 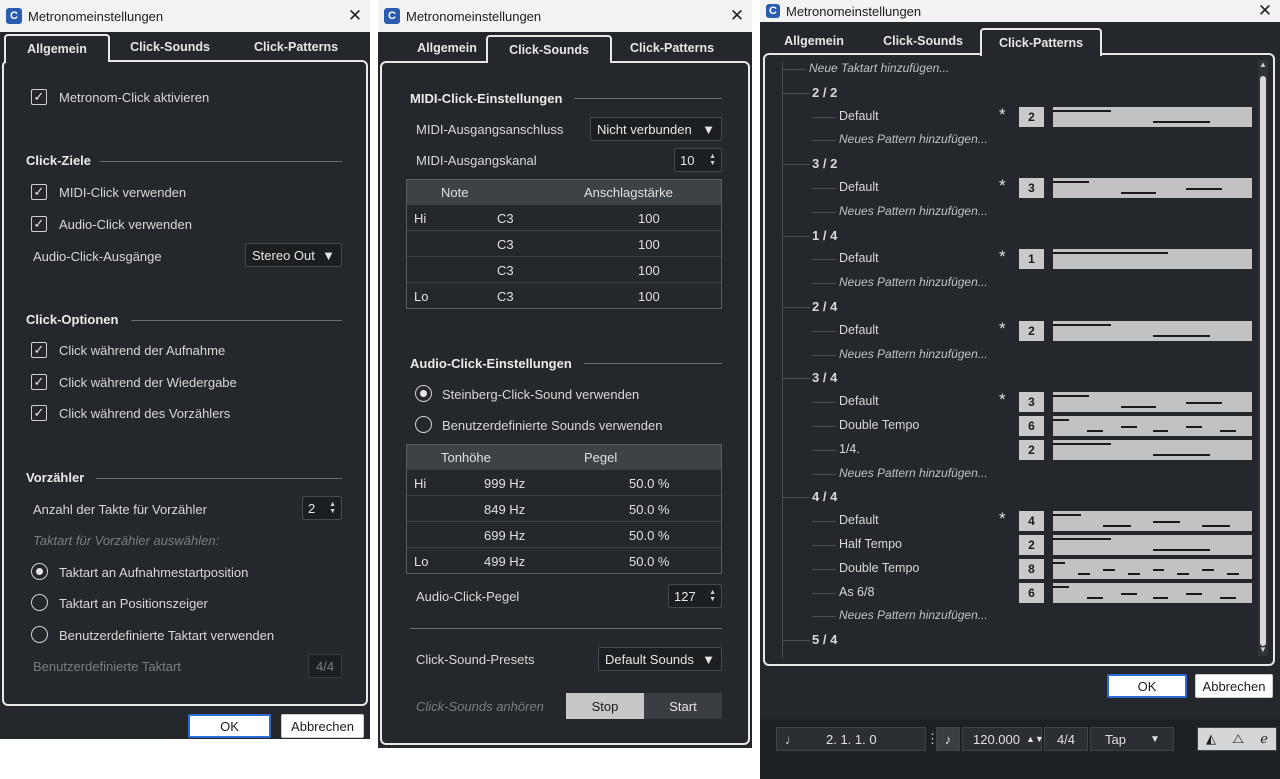 What do you see at coordinates (322, 508) in the screenshot?
I see `precount-bars-stepper: 2 ▲ ▼` at bounding box center [322, 508].